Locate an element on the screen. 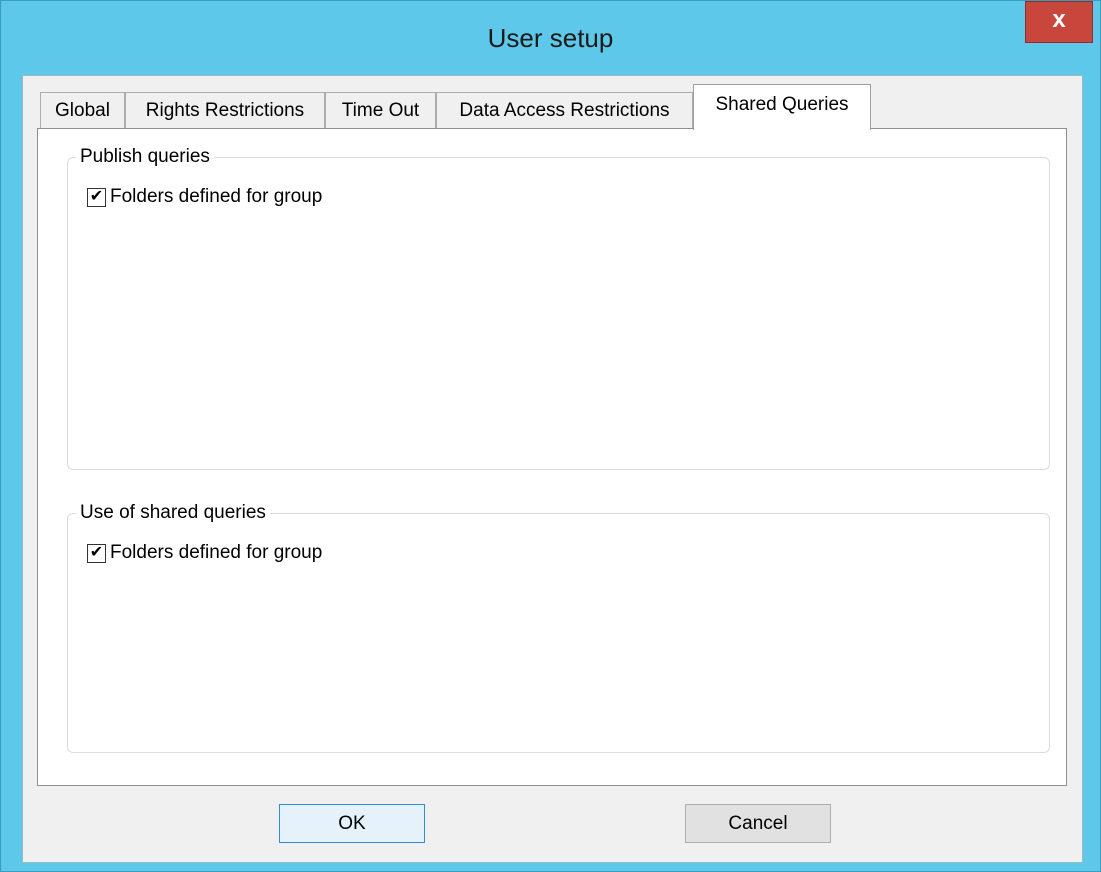  title-bar: User setup x is located at coordinates (550, 41).